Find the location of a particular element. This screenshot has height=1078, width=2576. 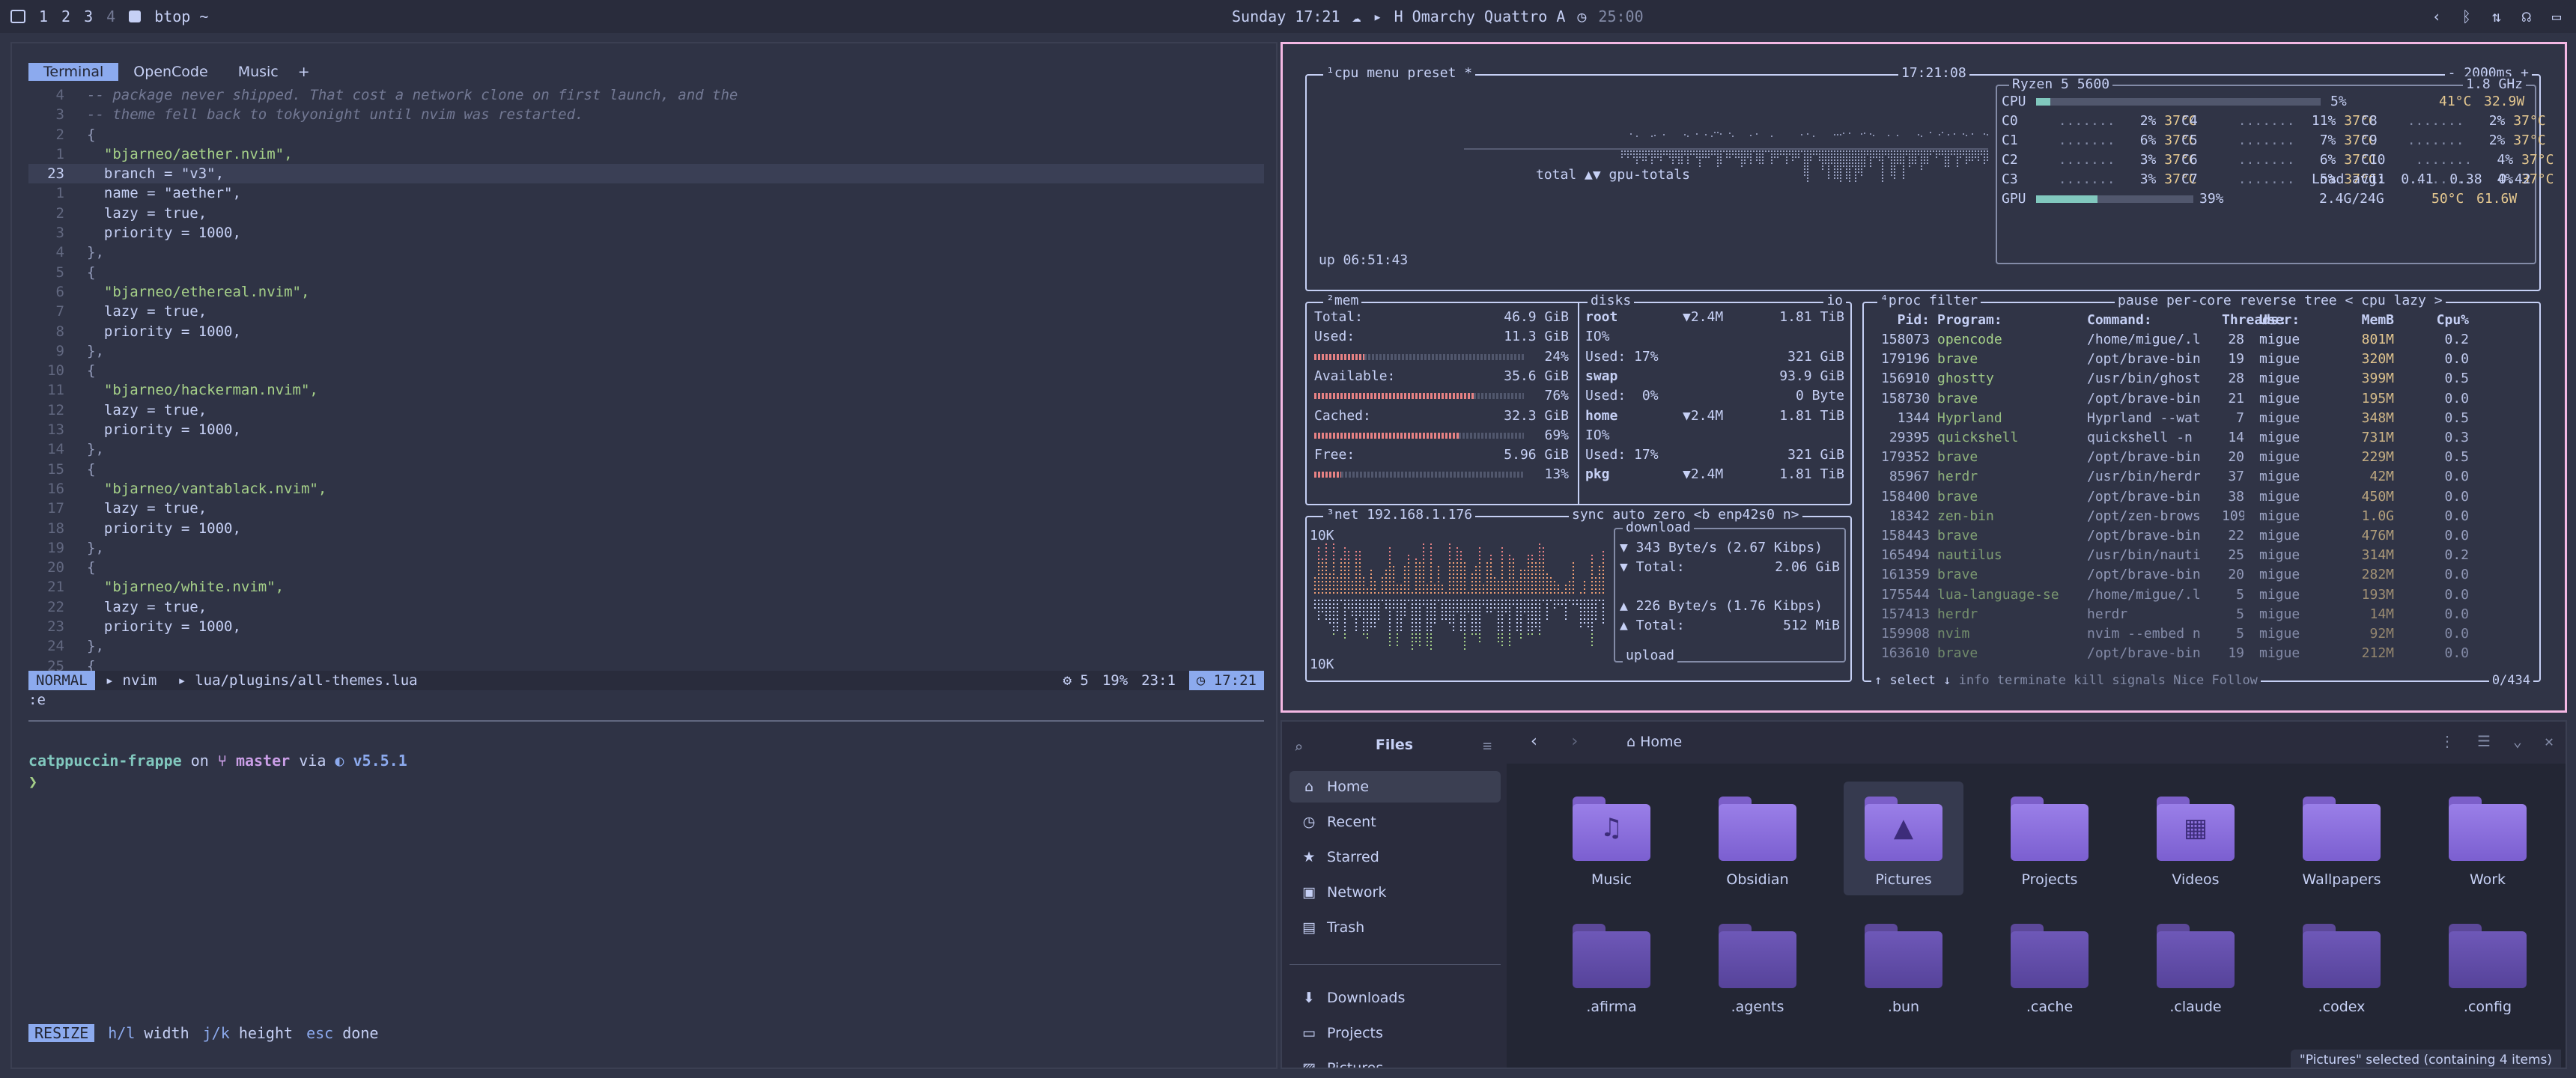

folder-wallpapers: Wallpapers is located at coordinates (2342, 838).